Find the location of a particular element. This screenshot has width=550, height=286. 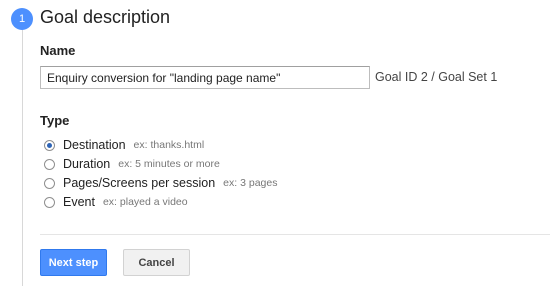

name-label: Name is located at coordinates (58, 50).